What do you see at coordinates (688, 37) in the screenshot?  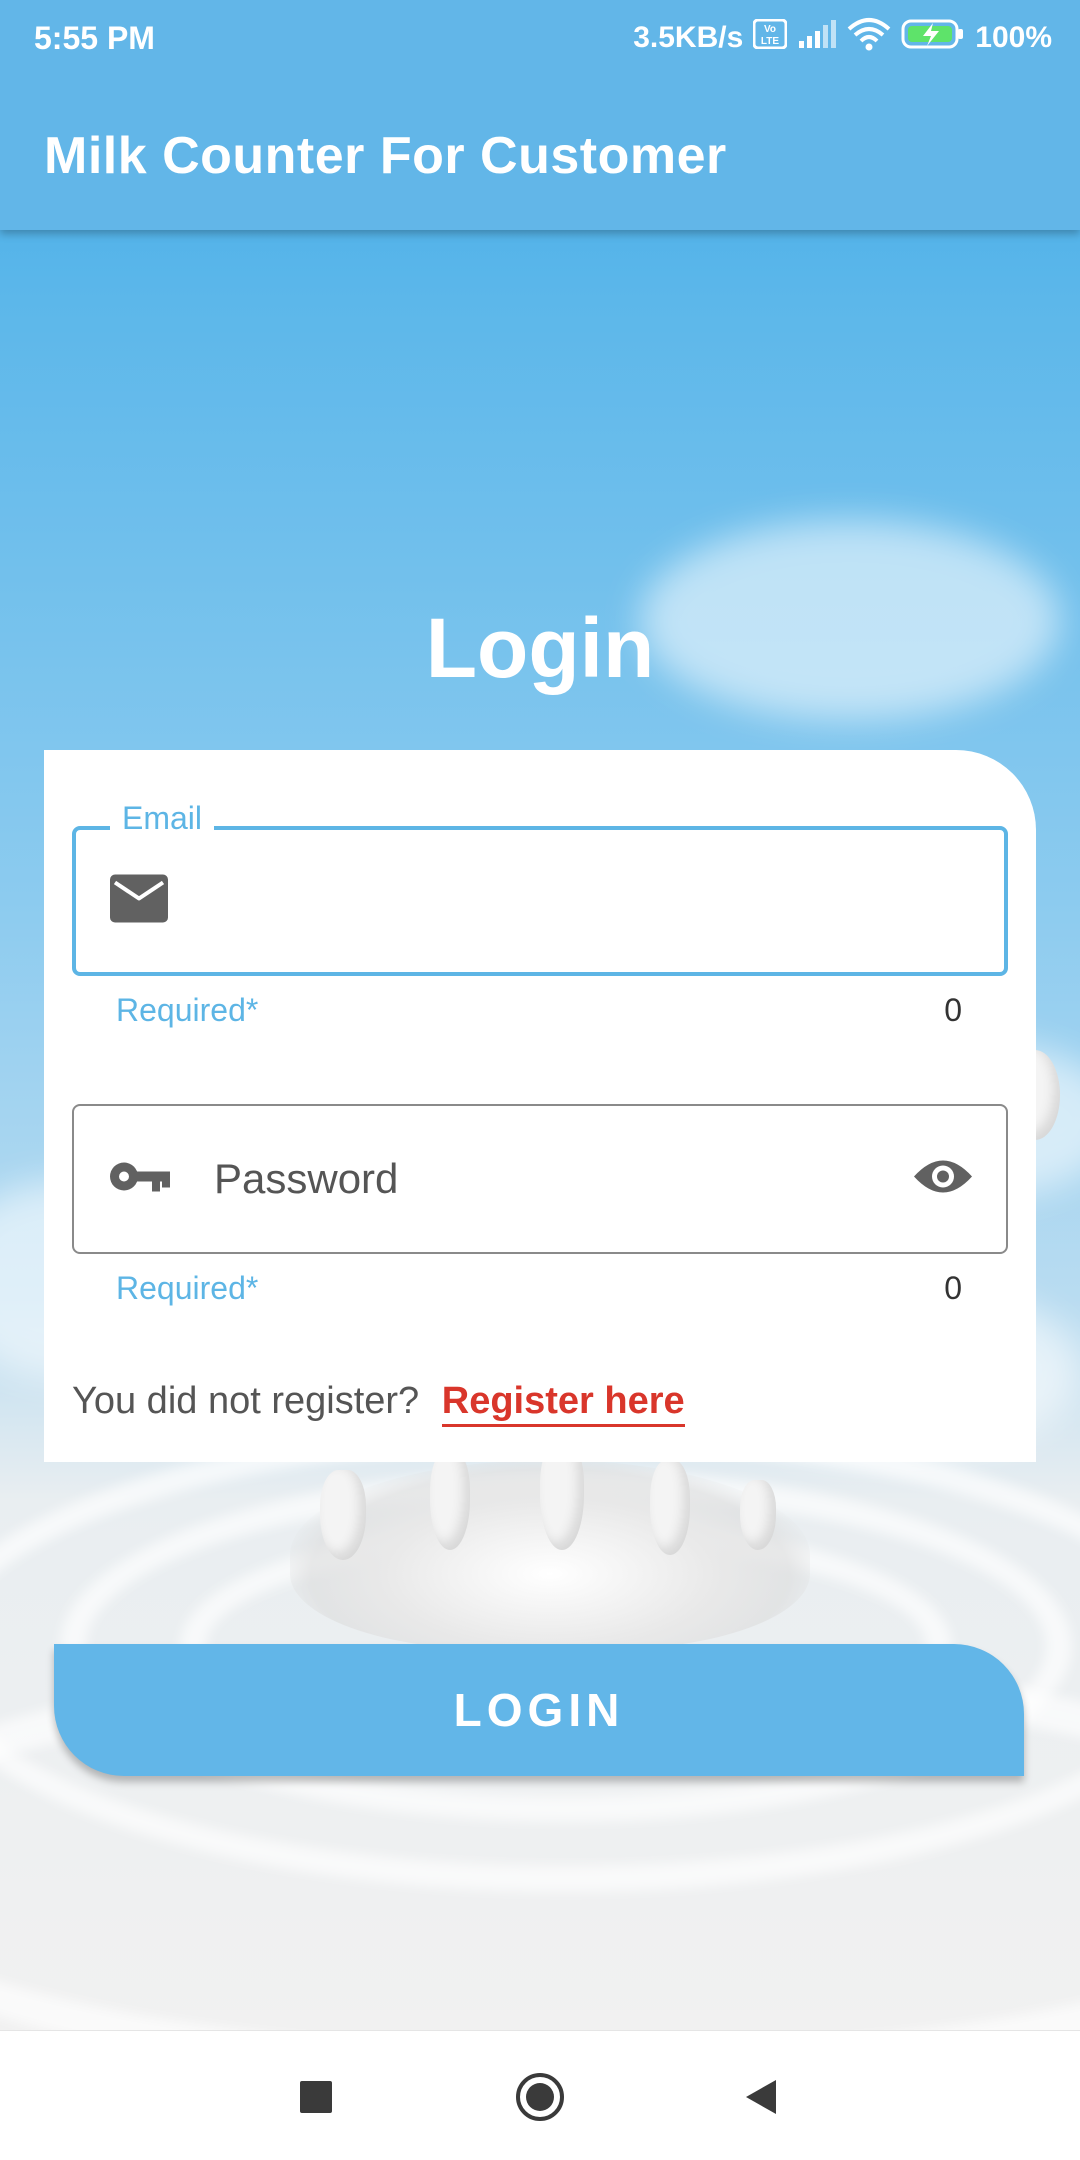 I see `network-speed: 3.5KB/s` at bounding box center [688, 37].